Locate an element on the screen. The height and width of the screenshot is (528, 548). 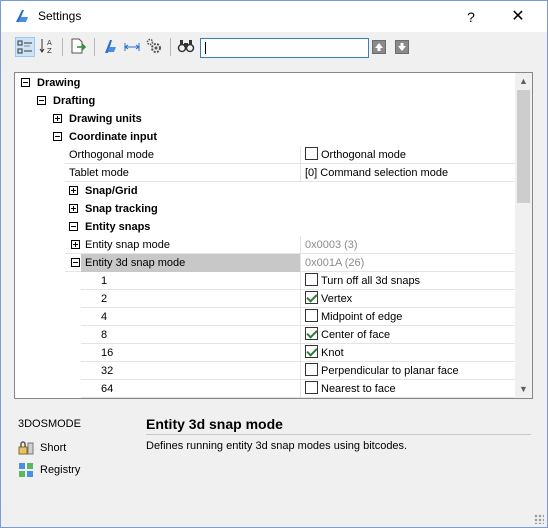
bit-value: 32 is located at coordinates (107, 371).